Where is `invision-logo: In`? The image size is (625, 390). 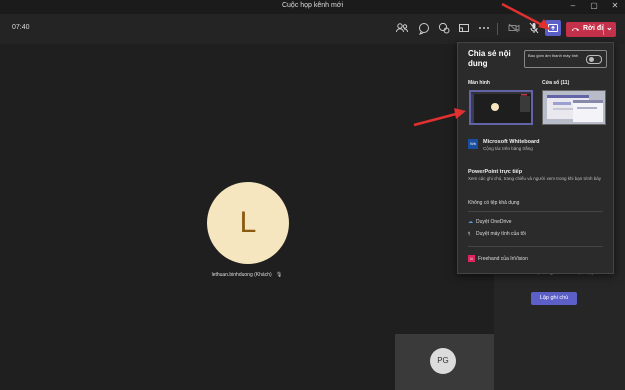 invision-logo: In is located at coordinates (471, 258).